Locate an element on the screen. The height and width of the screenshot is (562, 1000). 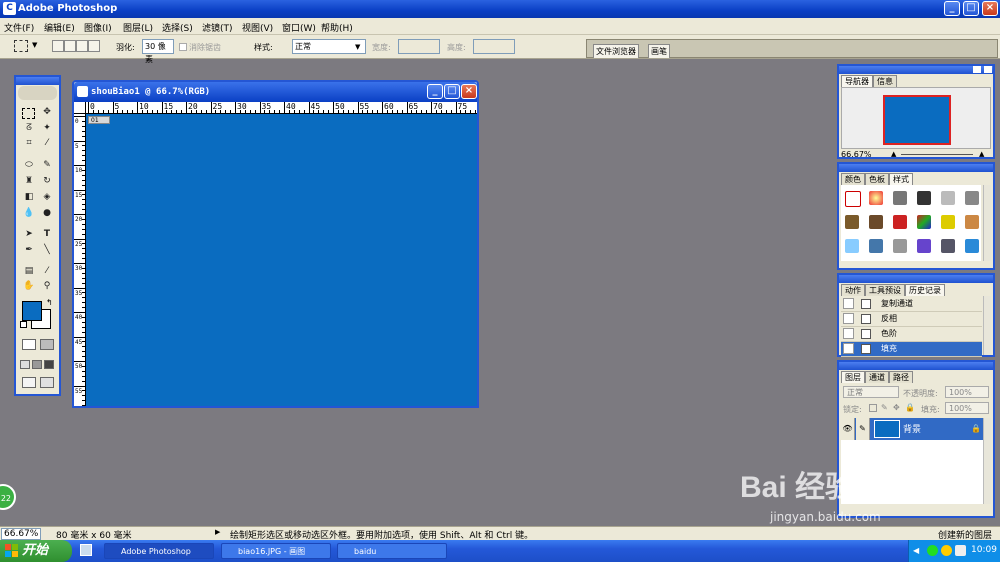
lock-position-icon: ✥ is located at coordinates (896, 407).